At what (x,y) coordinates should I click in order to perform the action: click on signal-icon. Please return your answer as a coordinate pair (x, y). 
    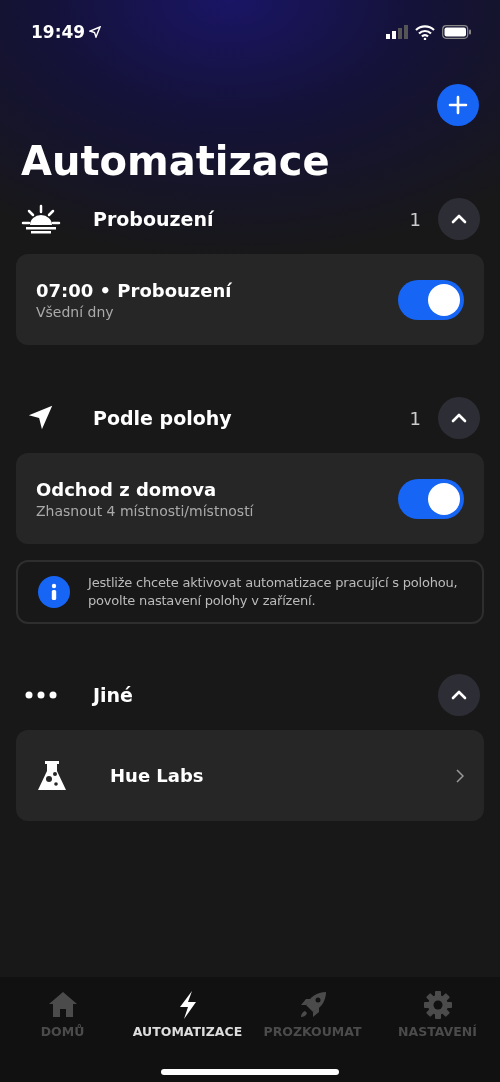
    Looking at the image, I should click on (397, 32).